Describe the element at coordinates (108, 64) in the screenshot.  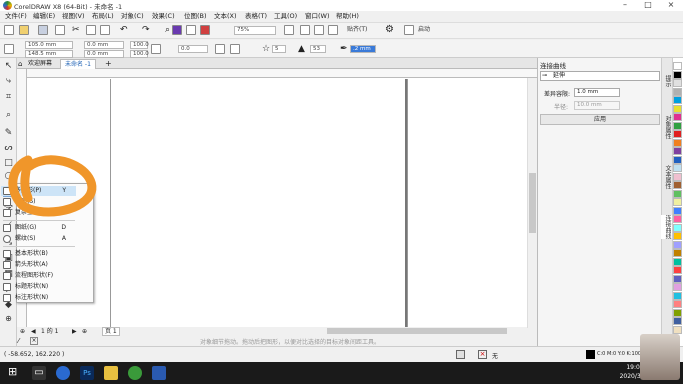
I see `add-tab-icon: +` at that location.